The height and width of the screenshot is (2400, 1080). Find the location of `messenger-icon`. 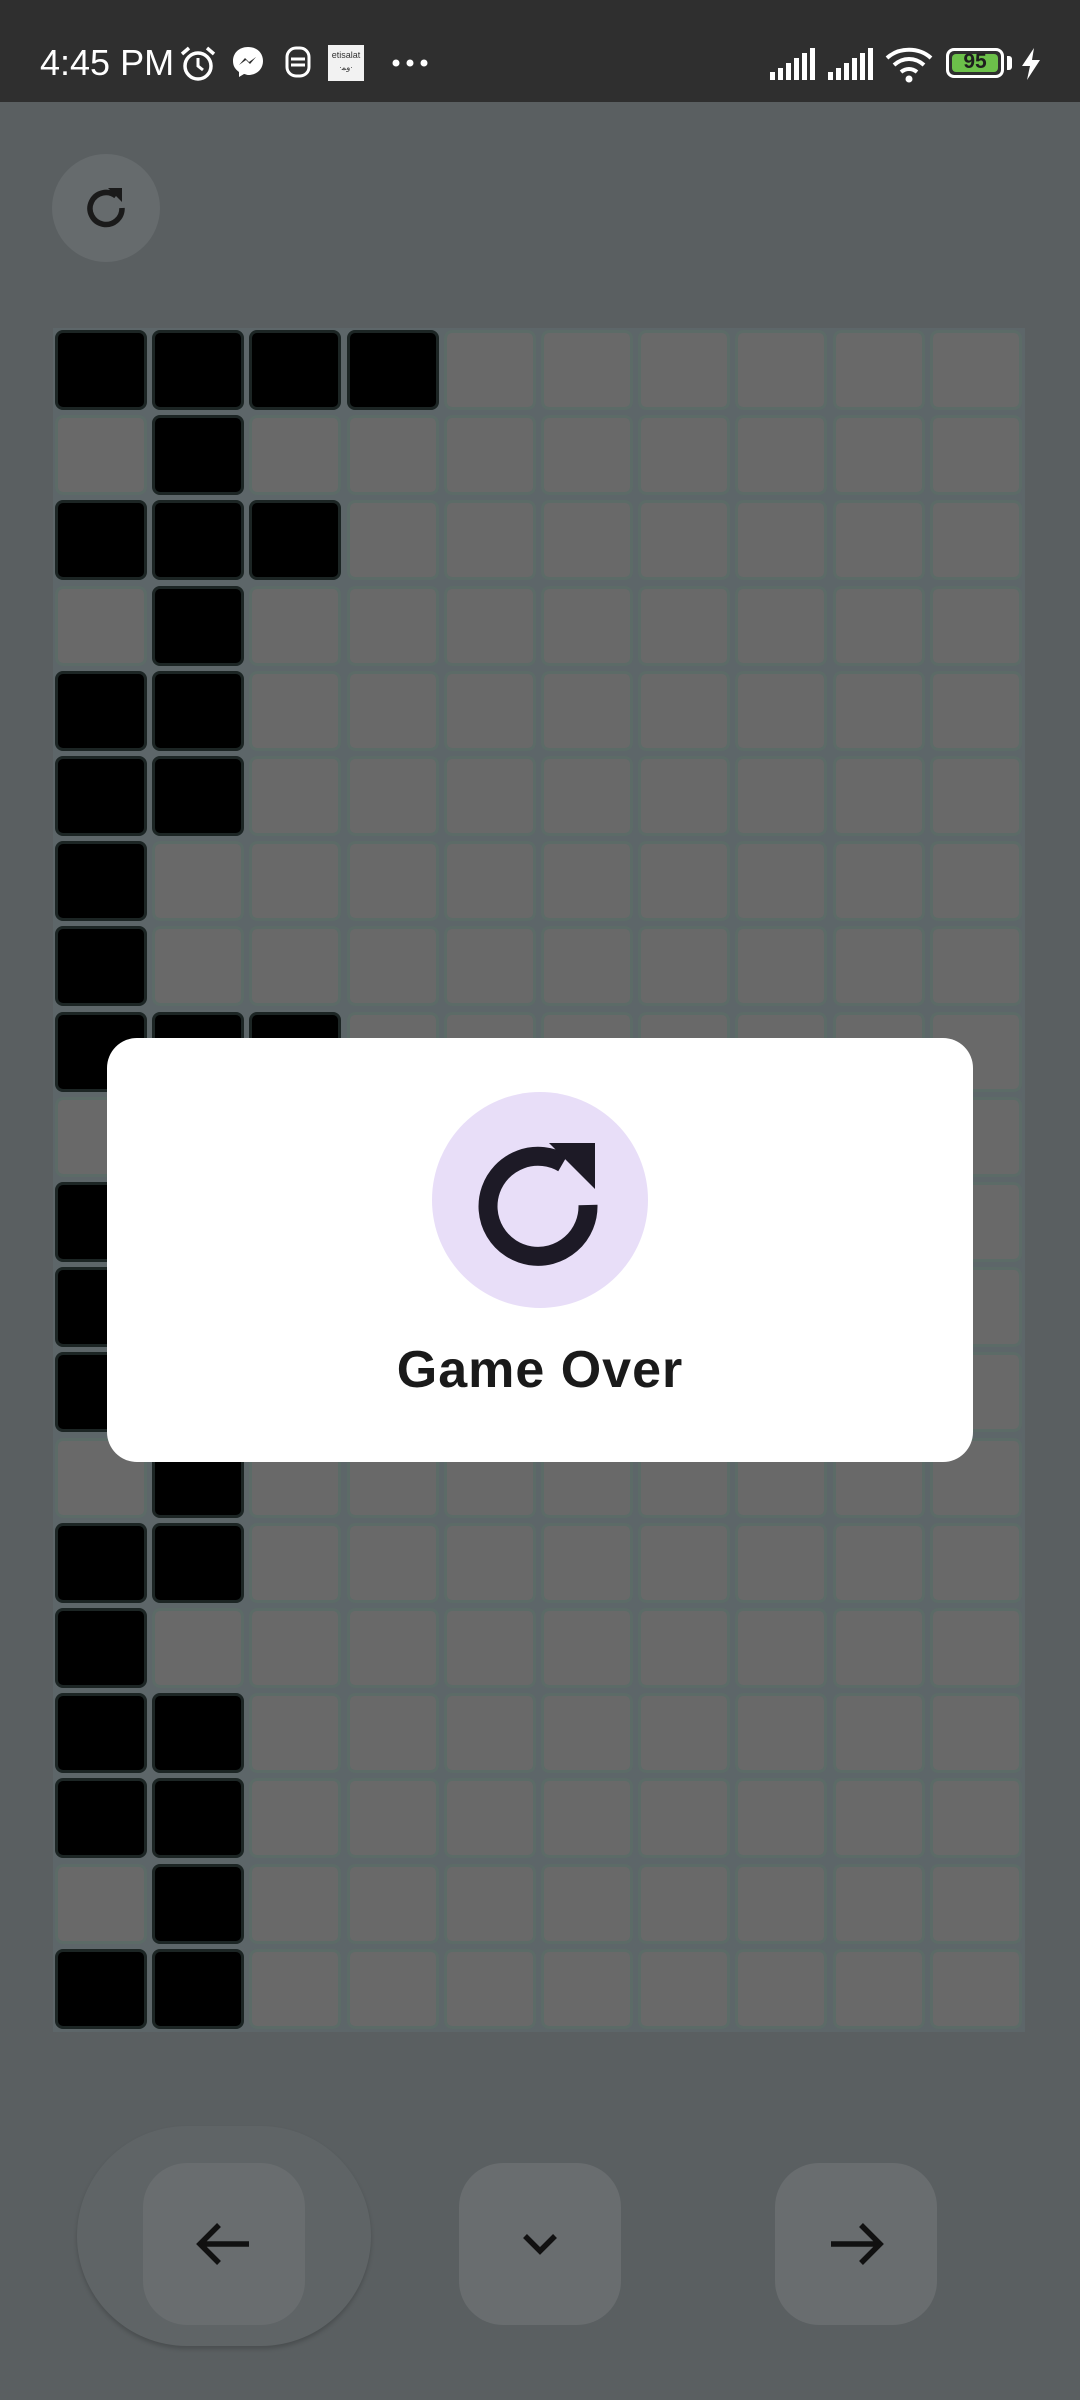

messenger-icon is located at coordinates (248, 62).